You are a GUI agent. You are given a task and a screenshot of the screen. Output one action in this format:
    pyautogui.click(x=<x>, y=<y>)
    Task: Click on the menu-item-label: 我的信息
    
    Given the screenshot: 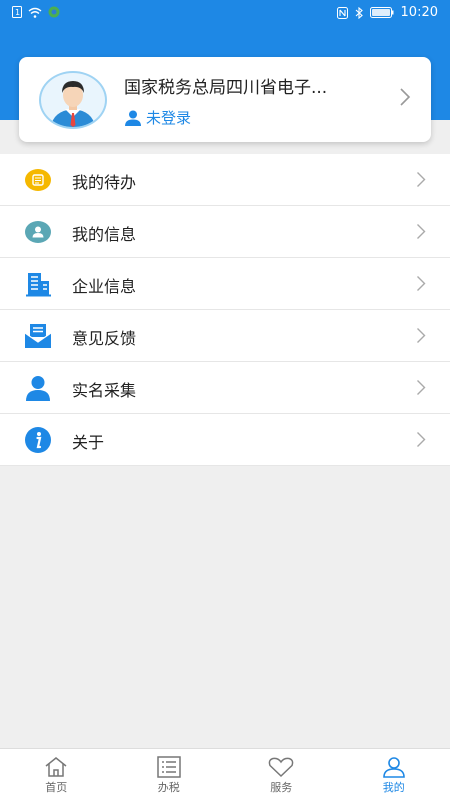 What is the action you would take?
    pyautogui.click(x=104, y=233)
    